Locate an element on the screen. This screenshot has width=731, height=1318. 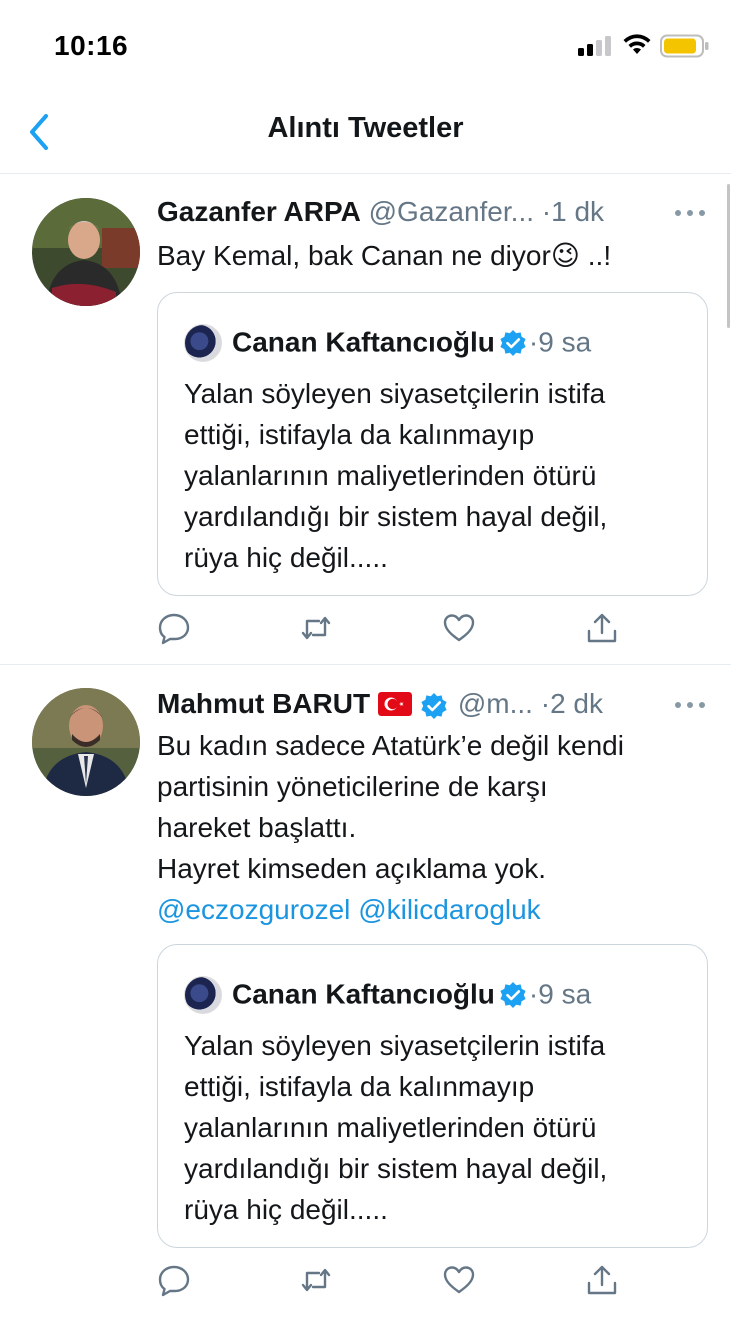
nav-header: Alıntı Tweetler is located at coordinates (365, 132).